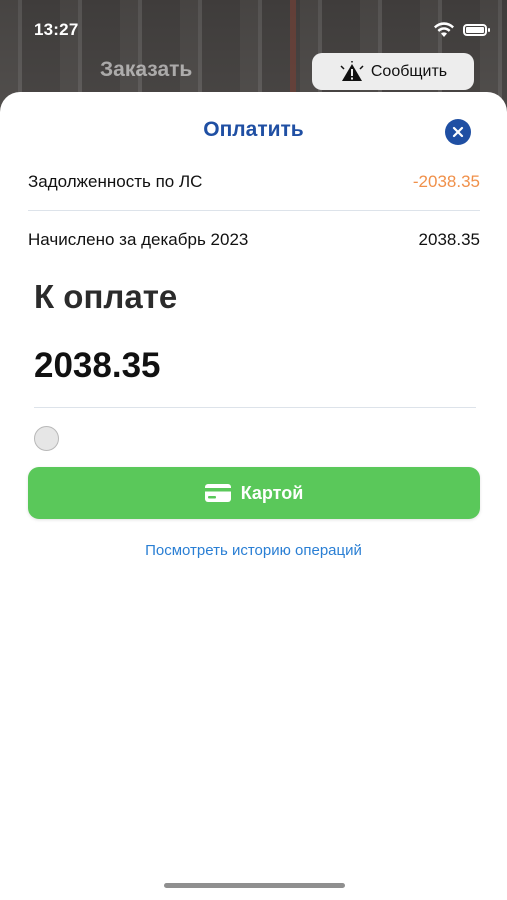  Describe the element at coordinates (253, 129) in the screenshot. I see `sheet-title: Оплатить` at that location.